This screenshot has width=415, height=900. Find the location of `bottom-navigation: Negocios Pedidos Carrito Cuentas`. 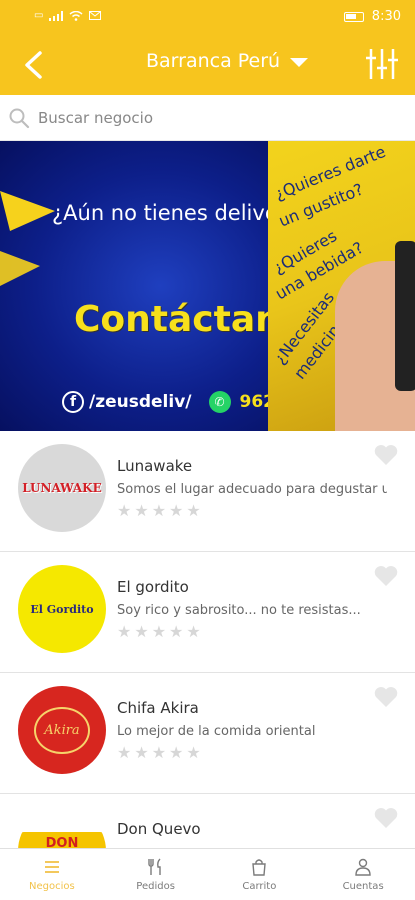

bottom-navigation: Negocios Pedidos Carrito Cuentas is located at coordinates (207, 874).